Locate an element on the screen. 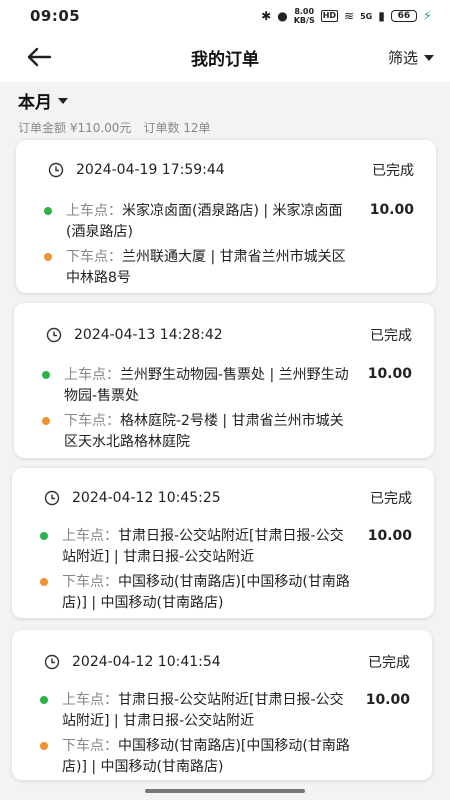  filter-label: 筛选 is located at coordinates (402, 58).